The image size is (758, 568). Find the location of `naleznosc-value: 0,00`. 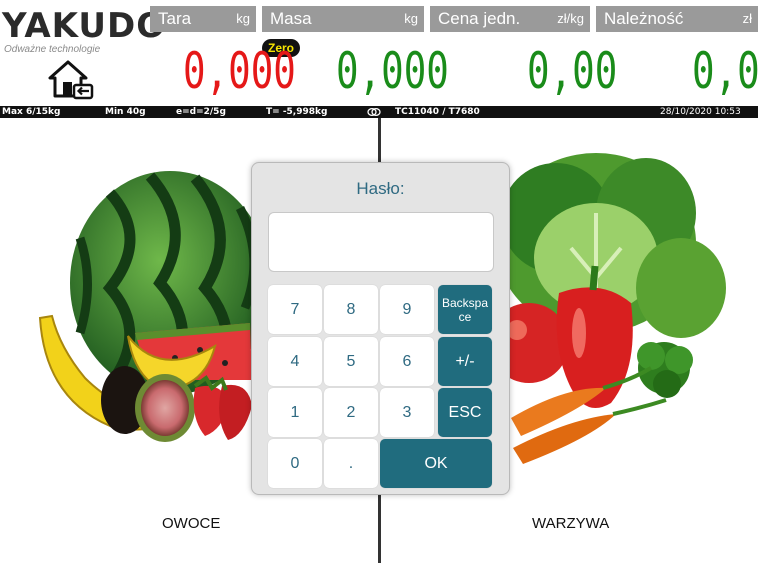

naleznosc-value: 0,00 is located at coordinates (725, 71).